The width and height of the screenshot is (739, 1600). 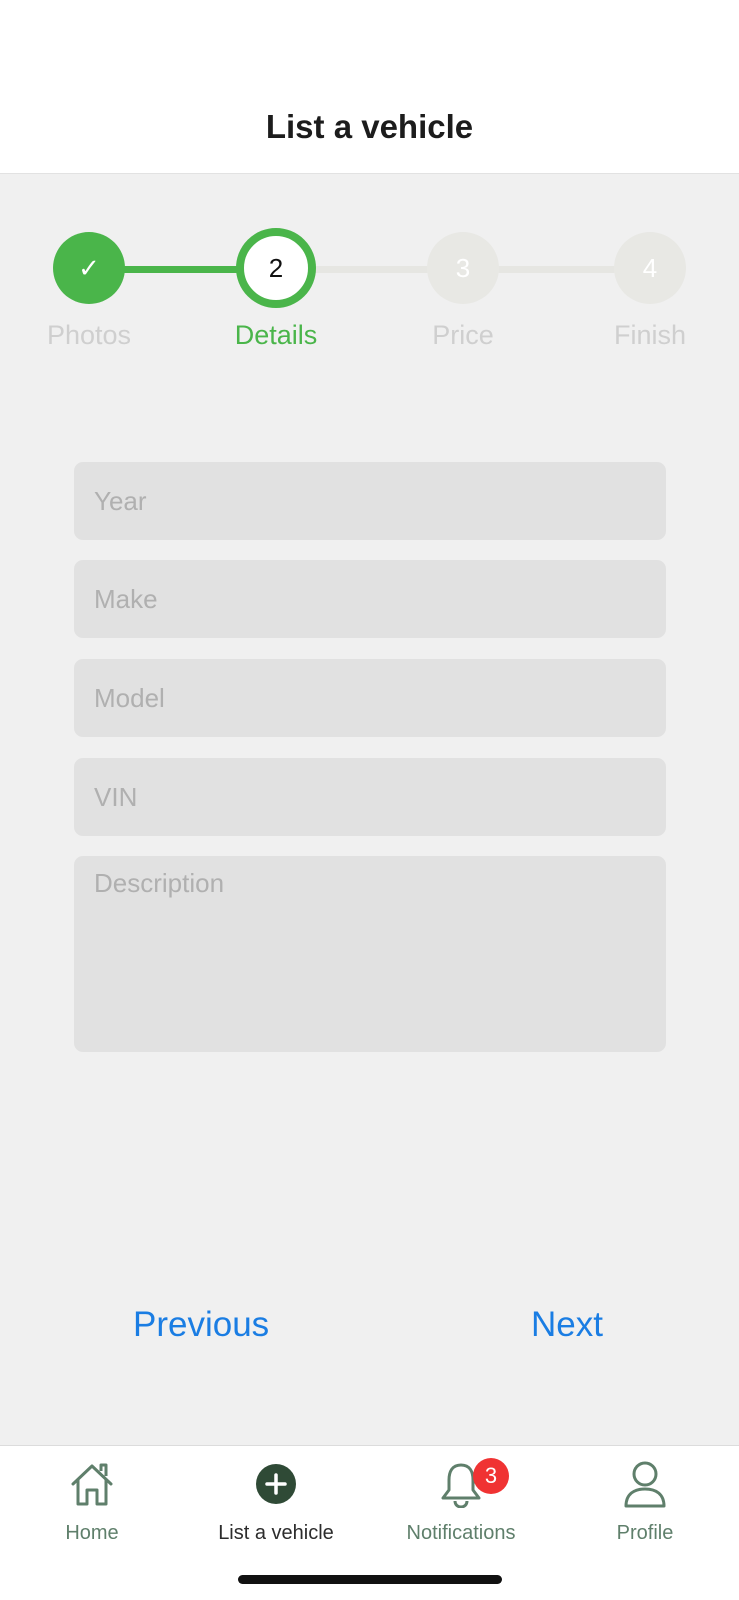 What do you see at coordinates (369, 294) in the screenshot?
I see `progress-stepper: ✓ 2 3 4 Photos Details Price Finish` at bounding box center [369, 294].